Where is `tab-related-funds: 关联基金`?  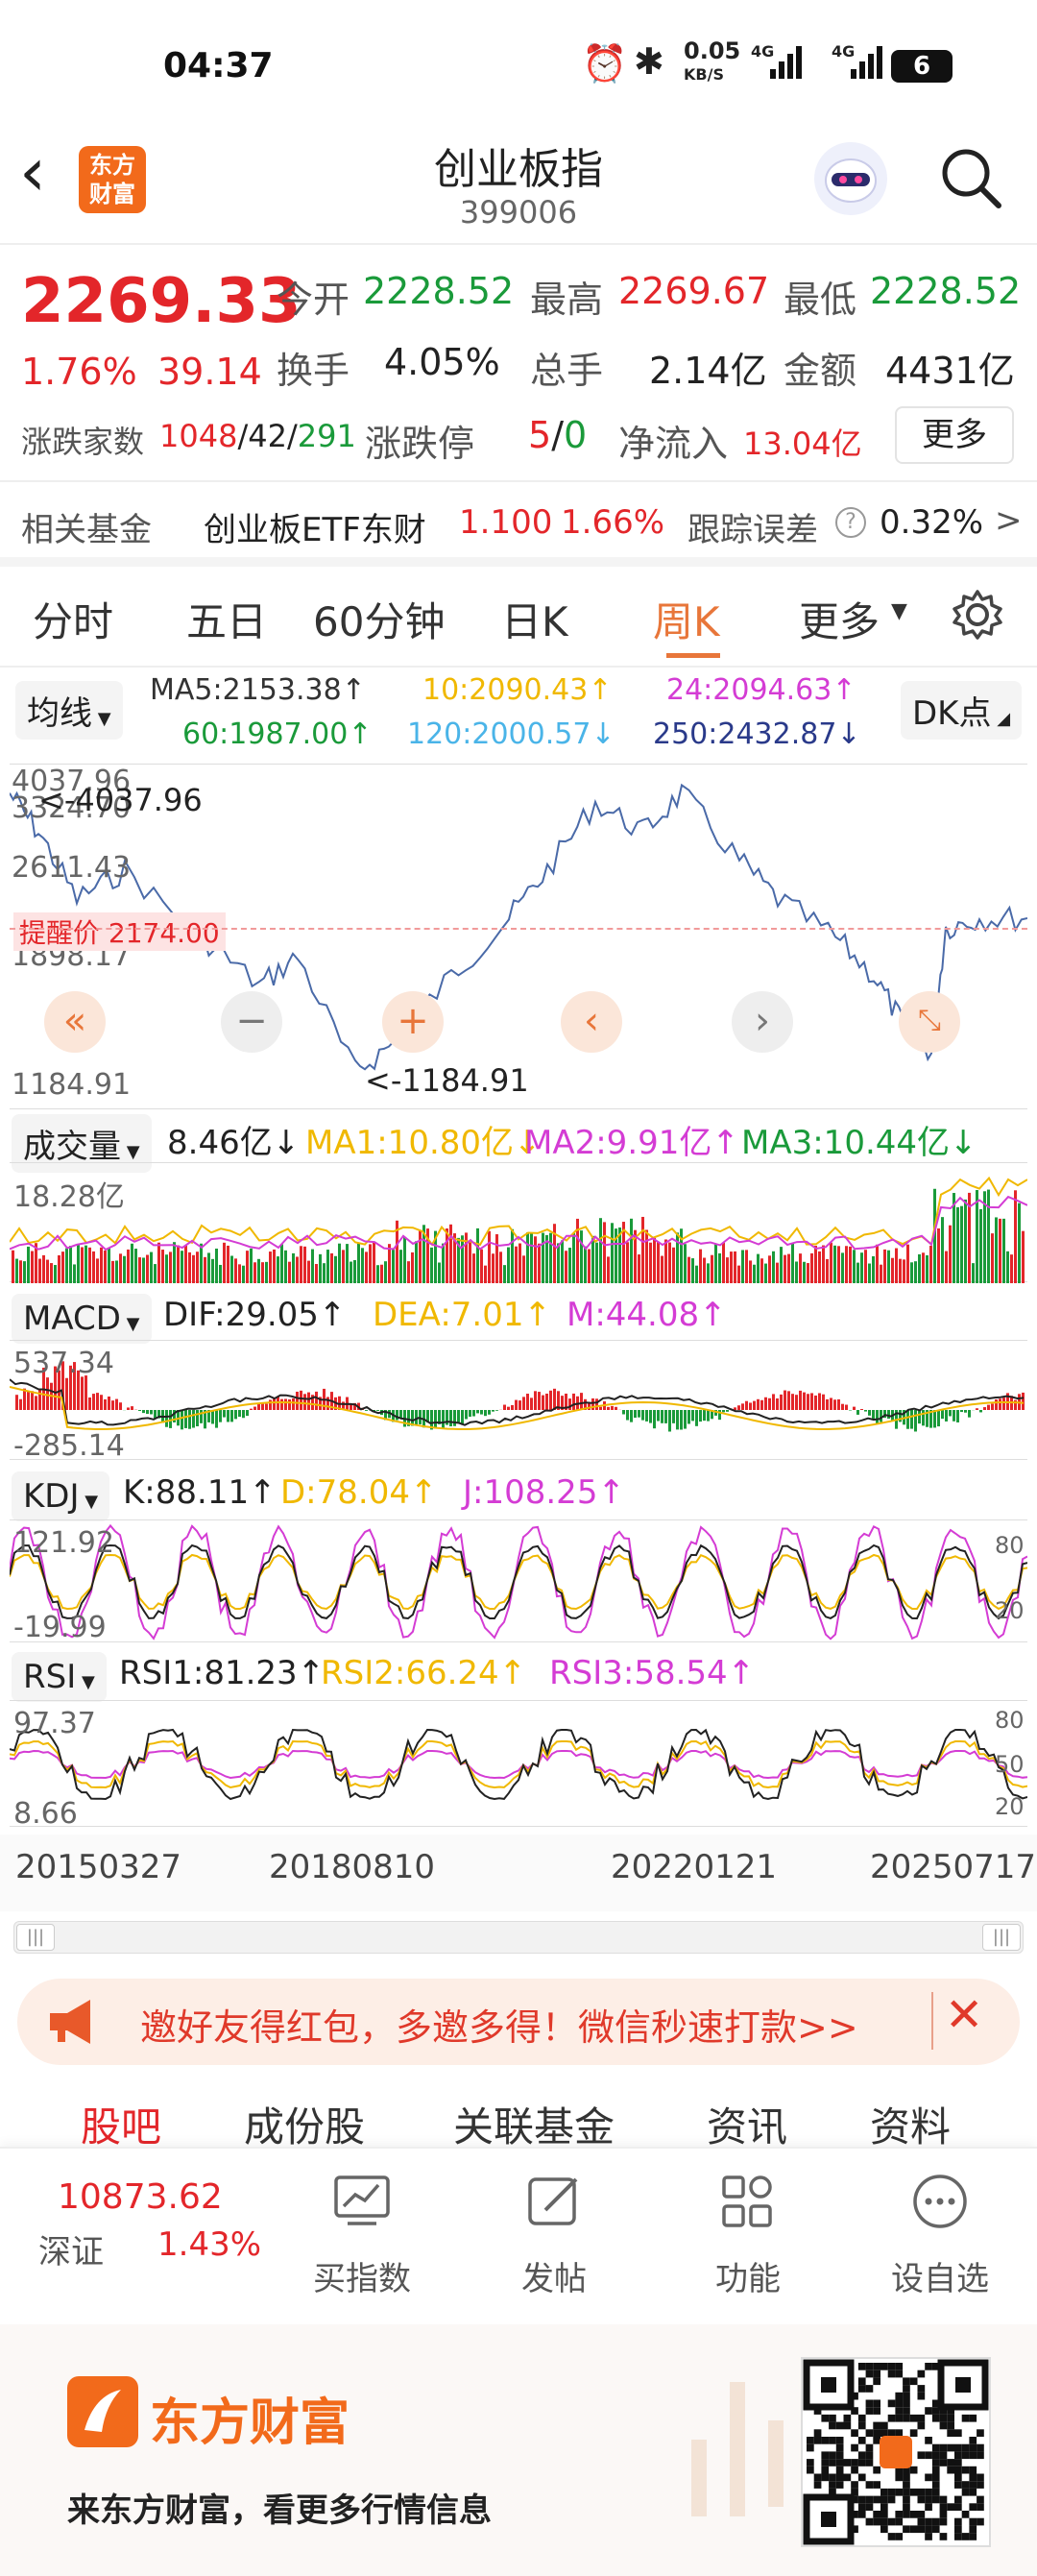
tab-related-funds: 关联基金 is located at coordinates (534, 2124).